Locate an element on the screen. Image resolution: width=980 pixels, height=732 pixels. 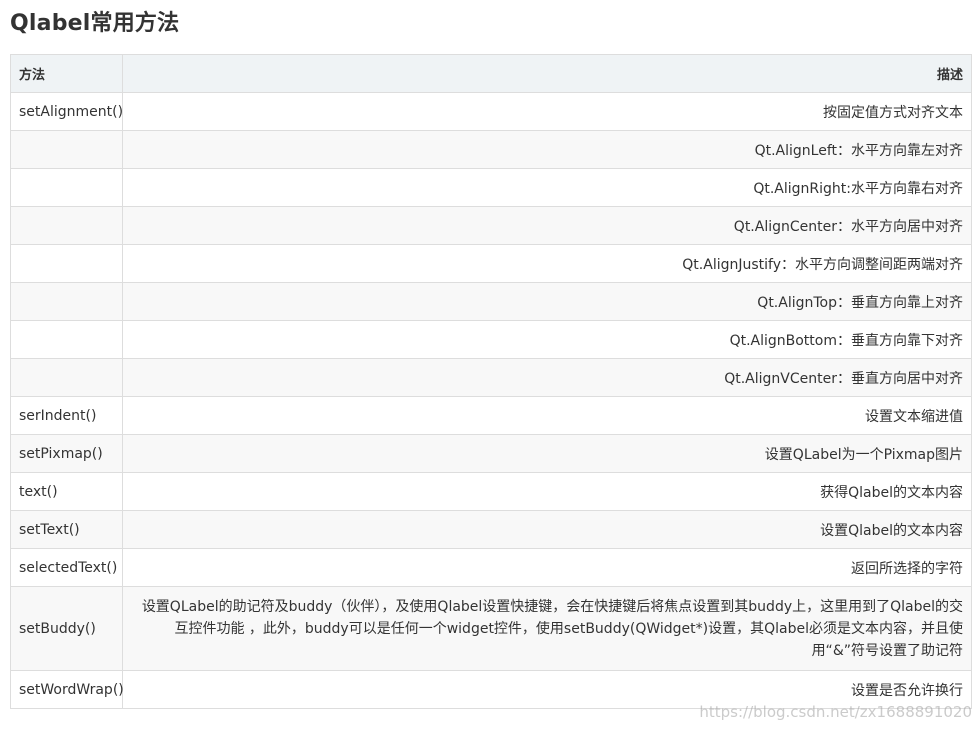
description-cell: 返回所选择的字符 is located at coordinates (547, 567).